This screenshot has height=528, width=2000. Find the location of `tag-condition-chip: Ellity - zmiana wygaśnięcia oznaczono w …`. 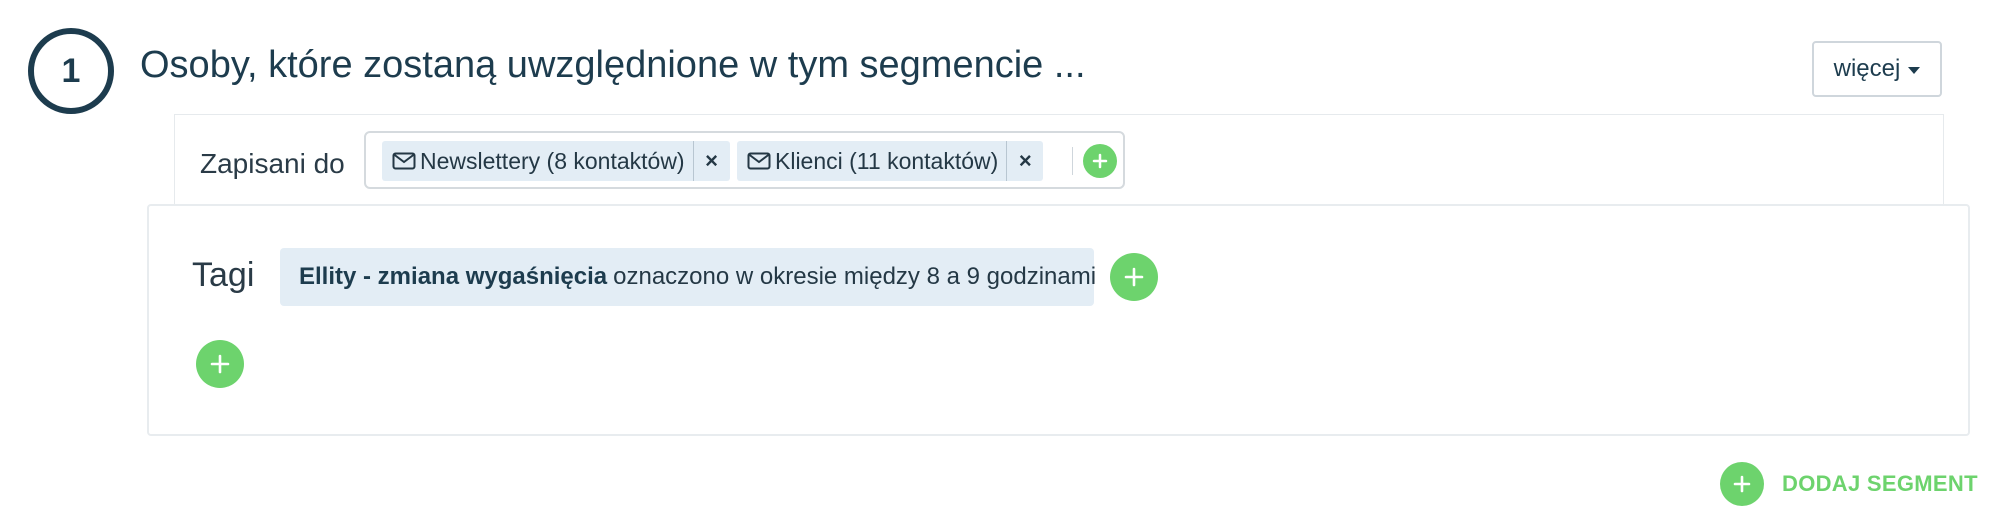

tag-condition-chip: Ellity - zmiana wygaśnięcia oznaczono w … is located at coordinates (688, 277).